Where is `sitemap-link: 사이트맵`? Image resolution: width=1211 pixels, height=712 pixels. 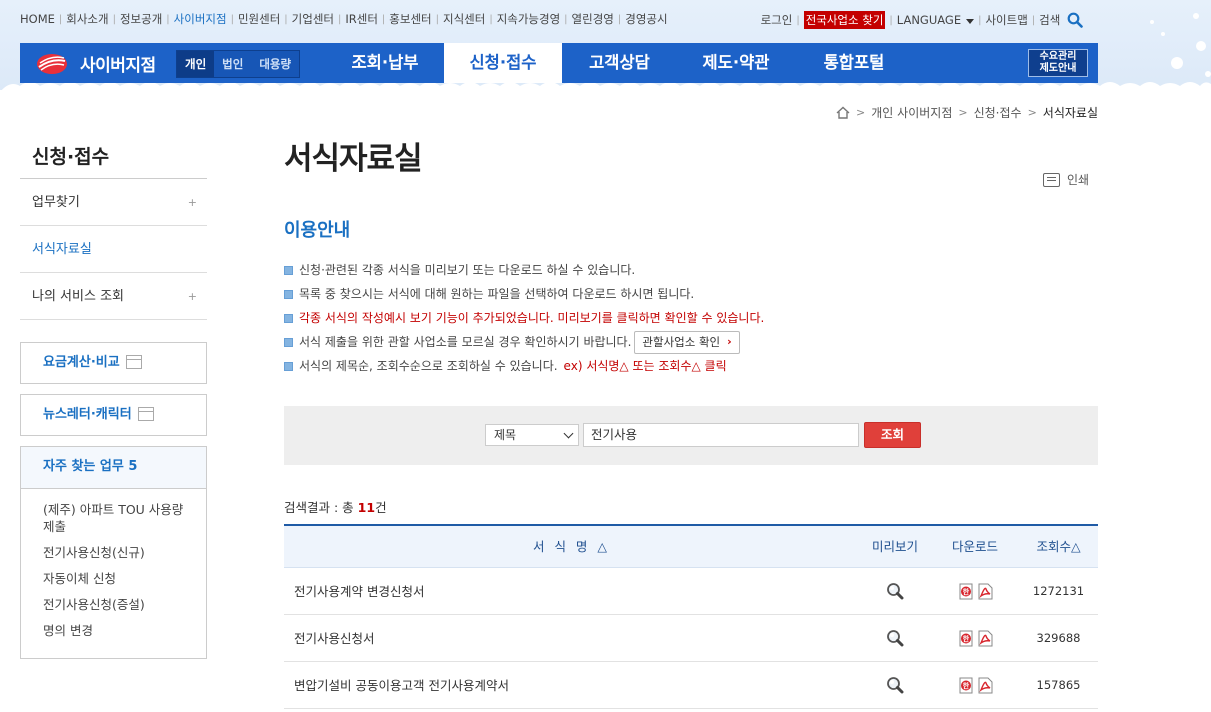
sitemap-link: 사이트맵 is located at coordinates (1006, 20).